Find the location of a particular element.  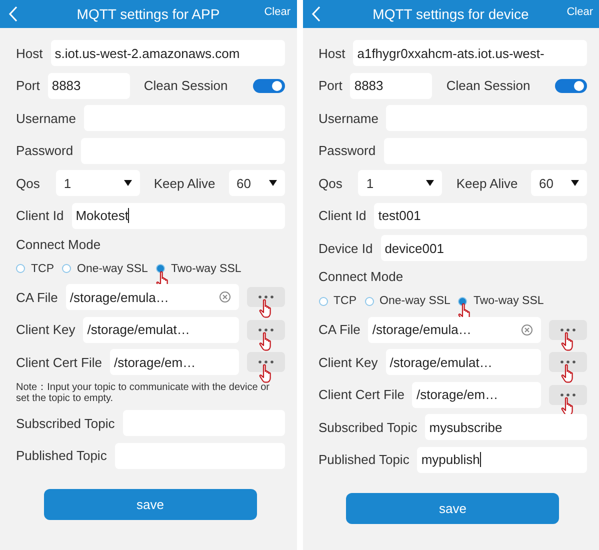

note-text: Note：Input your topic to communicate with the device or set the topic to empty. is located at coordinates (143, 393).